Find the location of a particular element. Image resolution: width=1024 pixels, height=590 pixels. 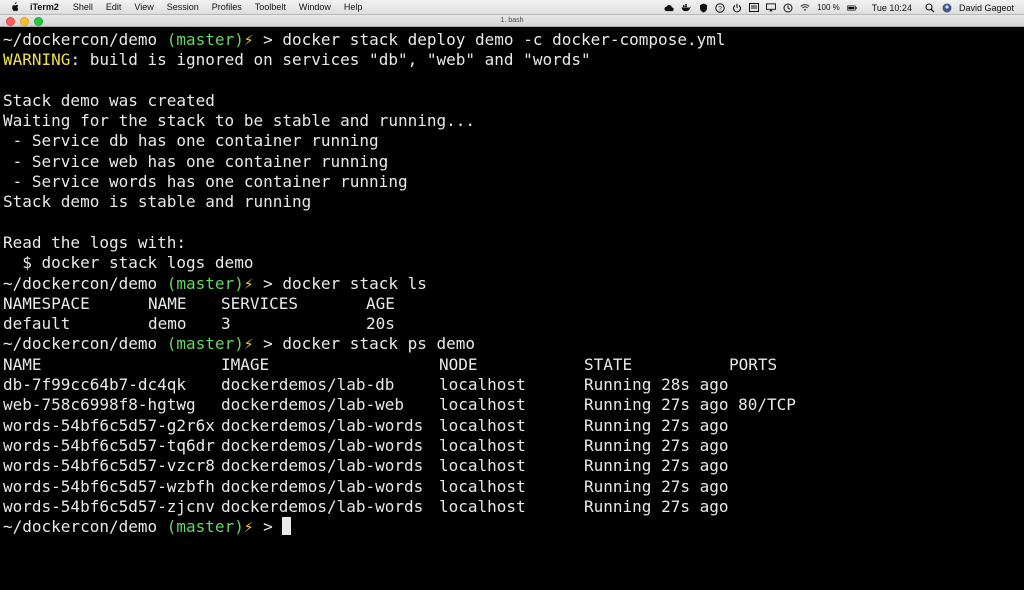

command-text: docker stack ls is located at coordinates (354, 283).